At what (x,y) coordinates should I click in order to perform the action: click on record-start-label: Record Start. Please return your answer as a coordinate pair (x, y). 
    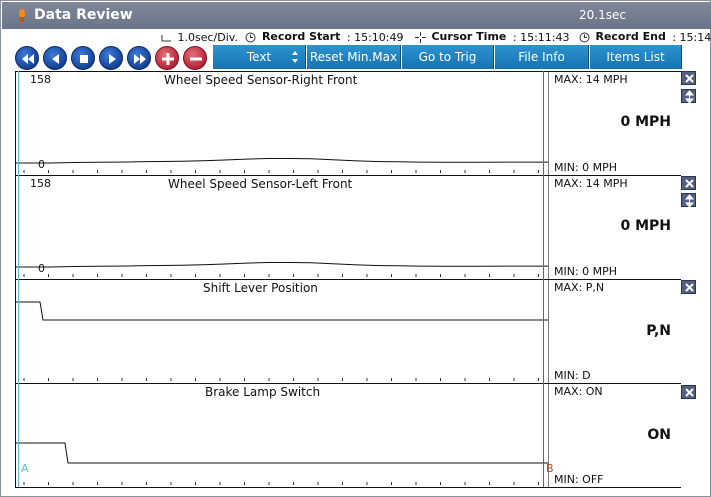
    Looking at the image, I should click on (301, 36).